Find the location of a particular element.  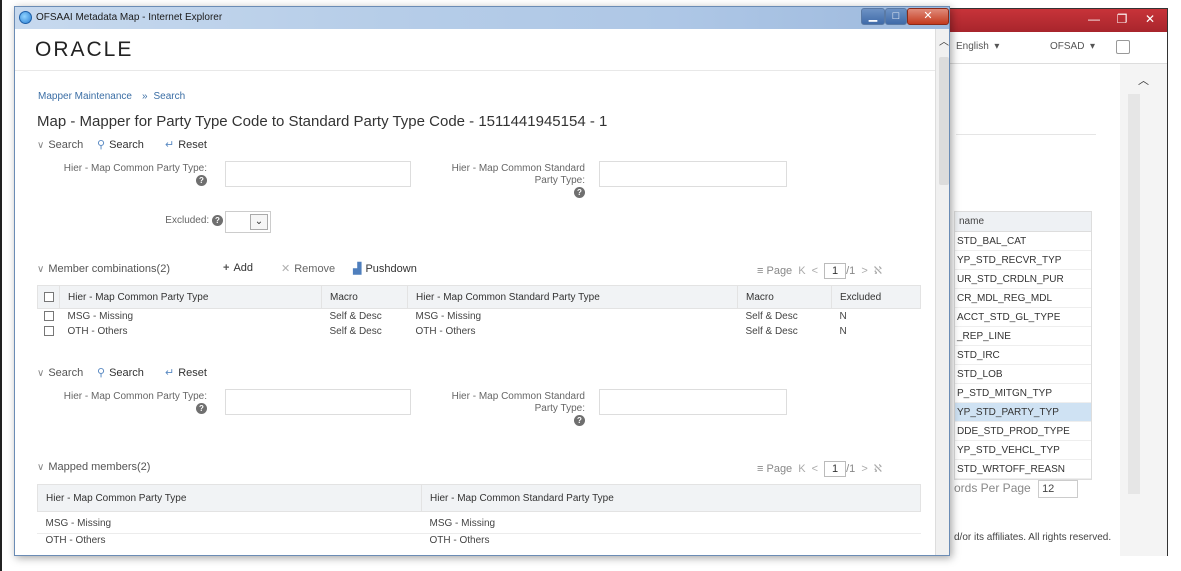

list-item: STD_IRC is located at coordinates (1023, 355).